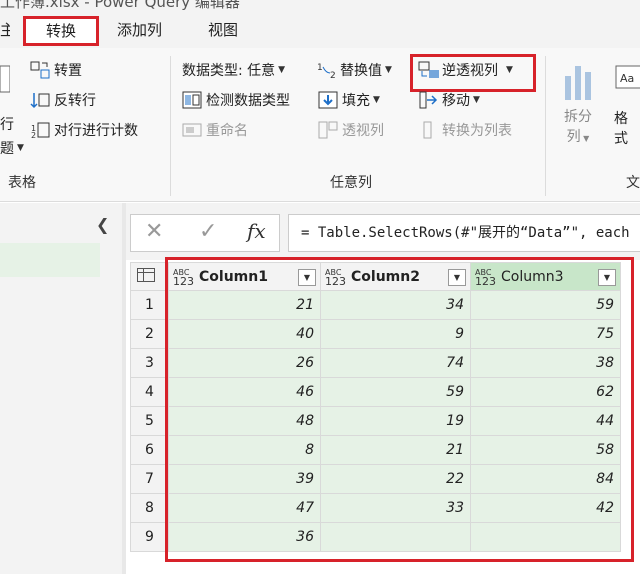 This screenshot has height=574, width=640. Describe the element at coordinates (244, 479) in the screenshot. I see `cell-column1: 39` at that location.